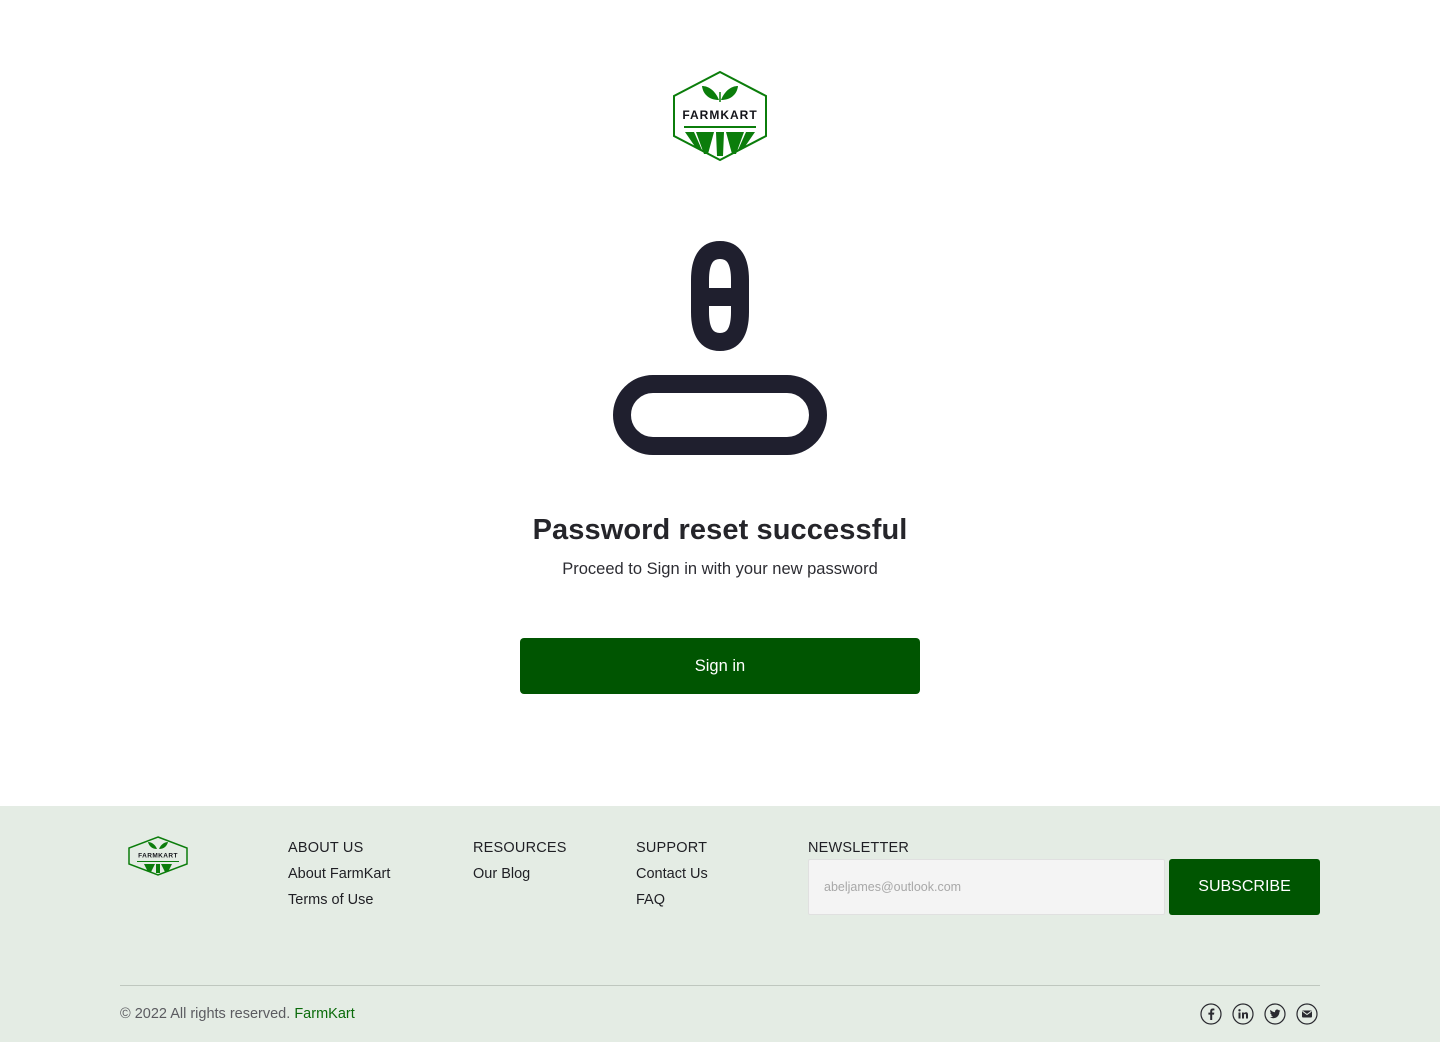 Image resolution: width=1440 pixels, height=1042 pixels. I want to click on footer-col-about: ABOUT US About FarmKart Terms of Use, so click(339, 879).